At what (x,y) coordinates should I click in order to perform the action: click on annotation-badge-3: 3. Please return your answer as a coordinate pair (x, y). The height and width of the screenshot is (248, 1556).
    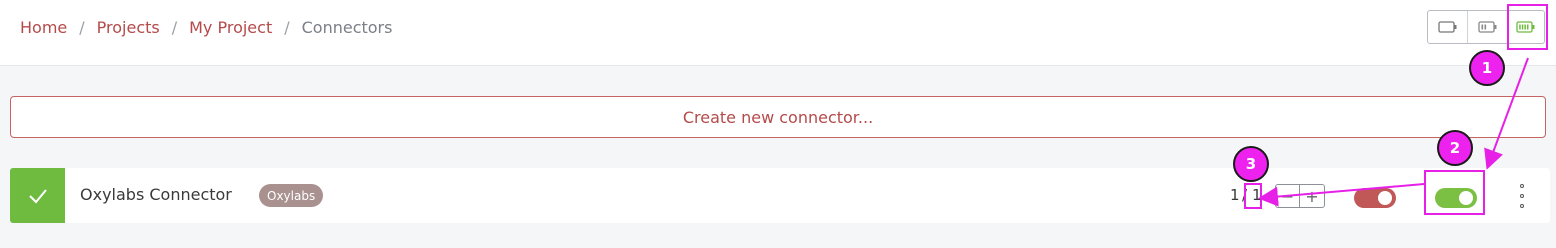
    Looking at the image, I should click on (1251, 164).